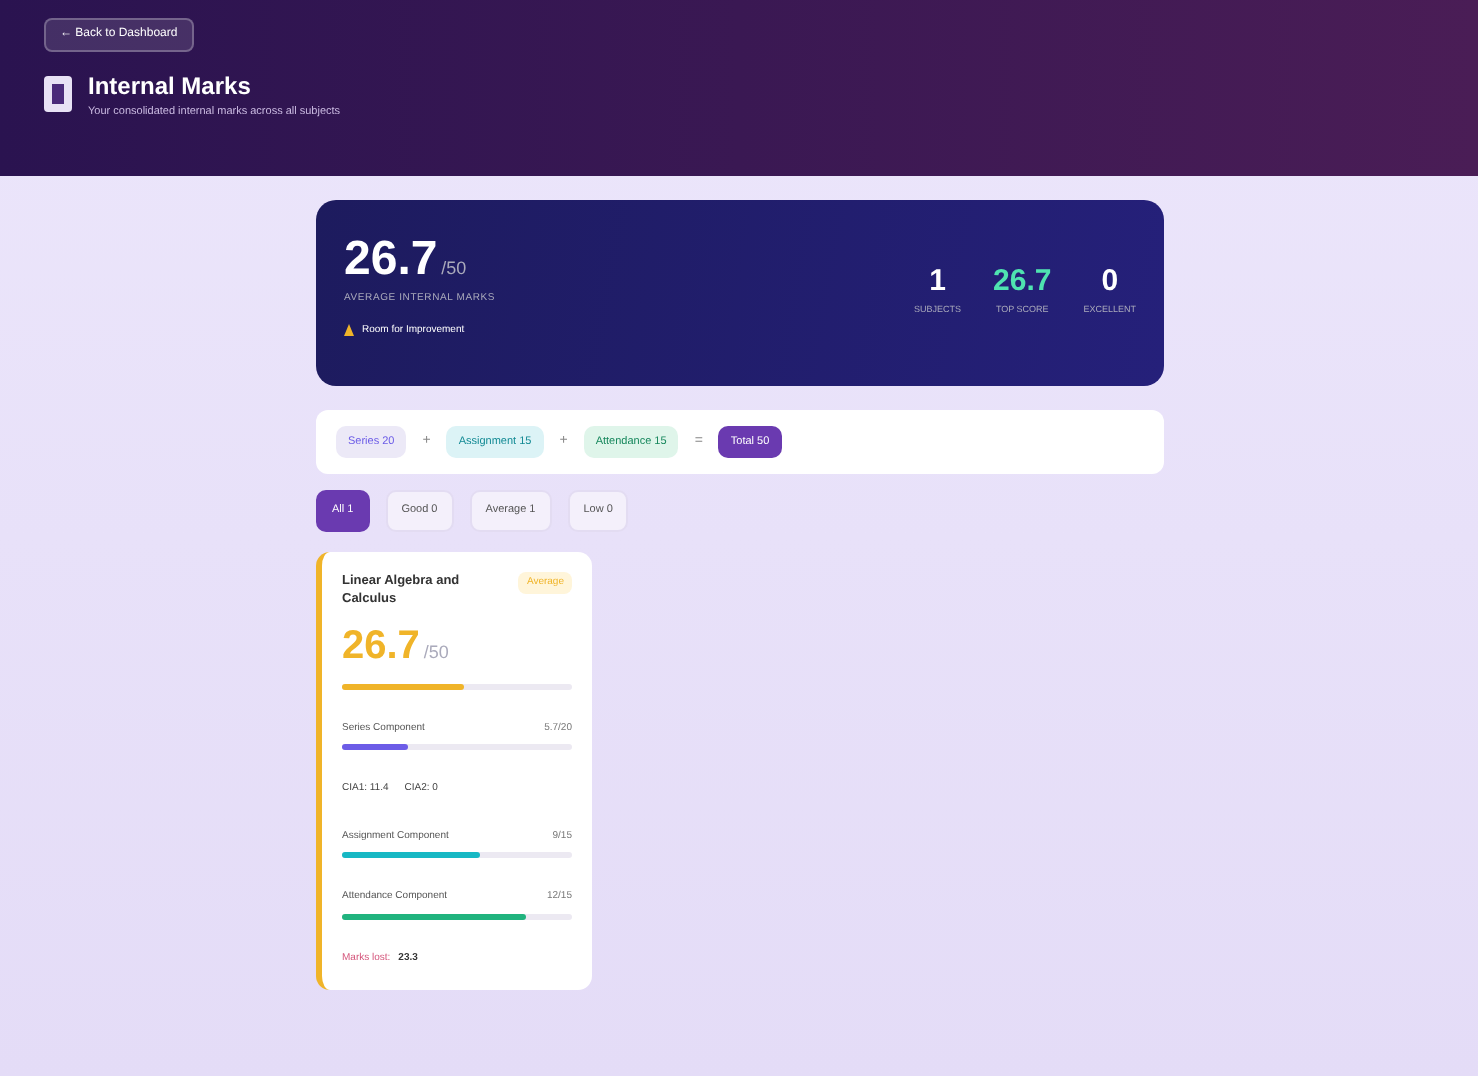  Describe the element at coordinates (1110, 282) in the screenshot. I see `stat-value: 0` at that location.